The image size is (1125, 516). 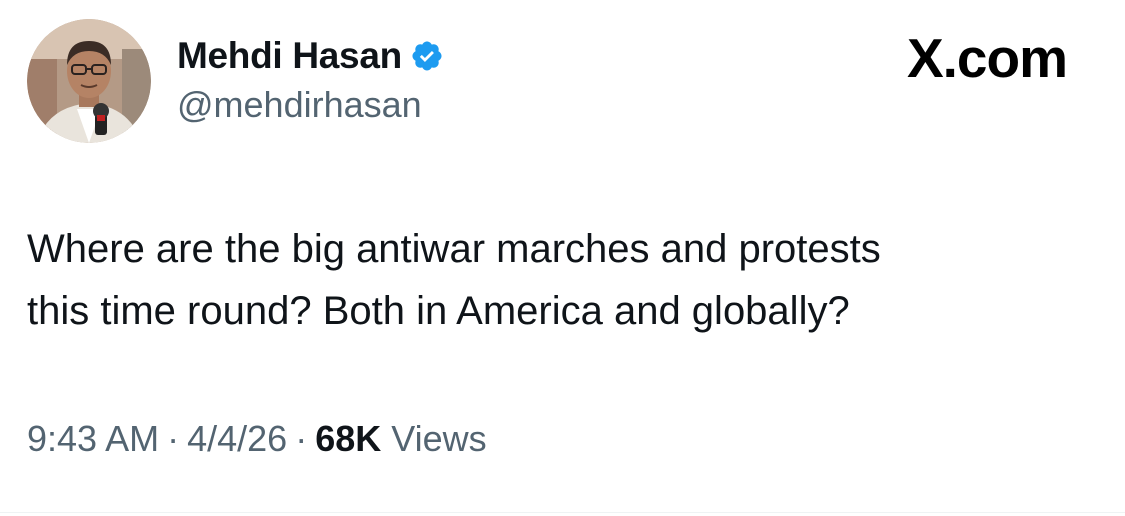 I want to click on avatar, so click(x=89, y=81).